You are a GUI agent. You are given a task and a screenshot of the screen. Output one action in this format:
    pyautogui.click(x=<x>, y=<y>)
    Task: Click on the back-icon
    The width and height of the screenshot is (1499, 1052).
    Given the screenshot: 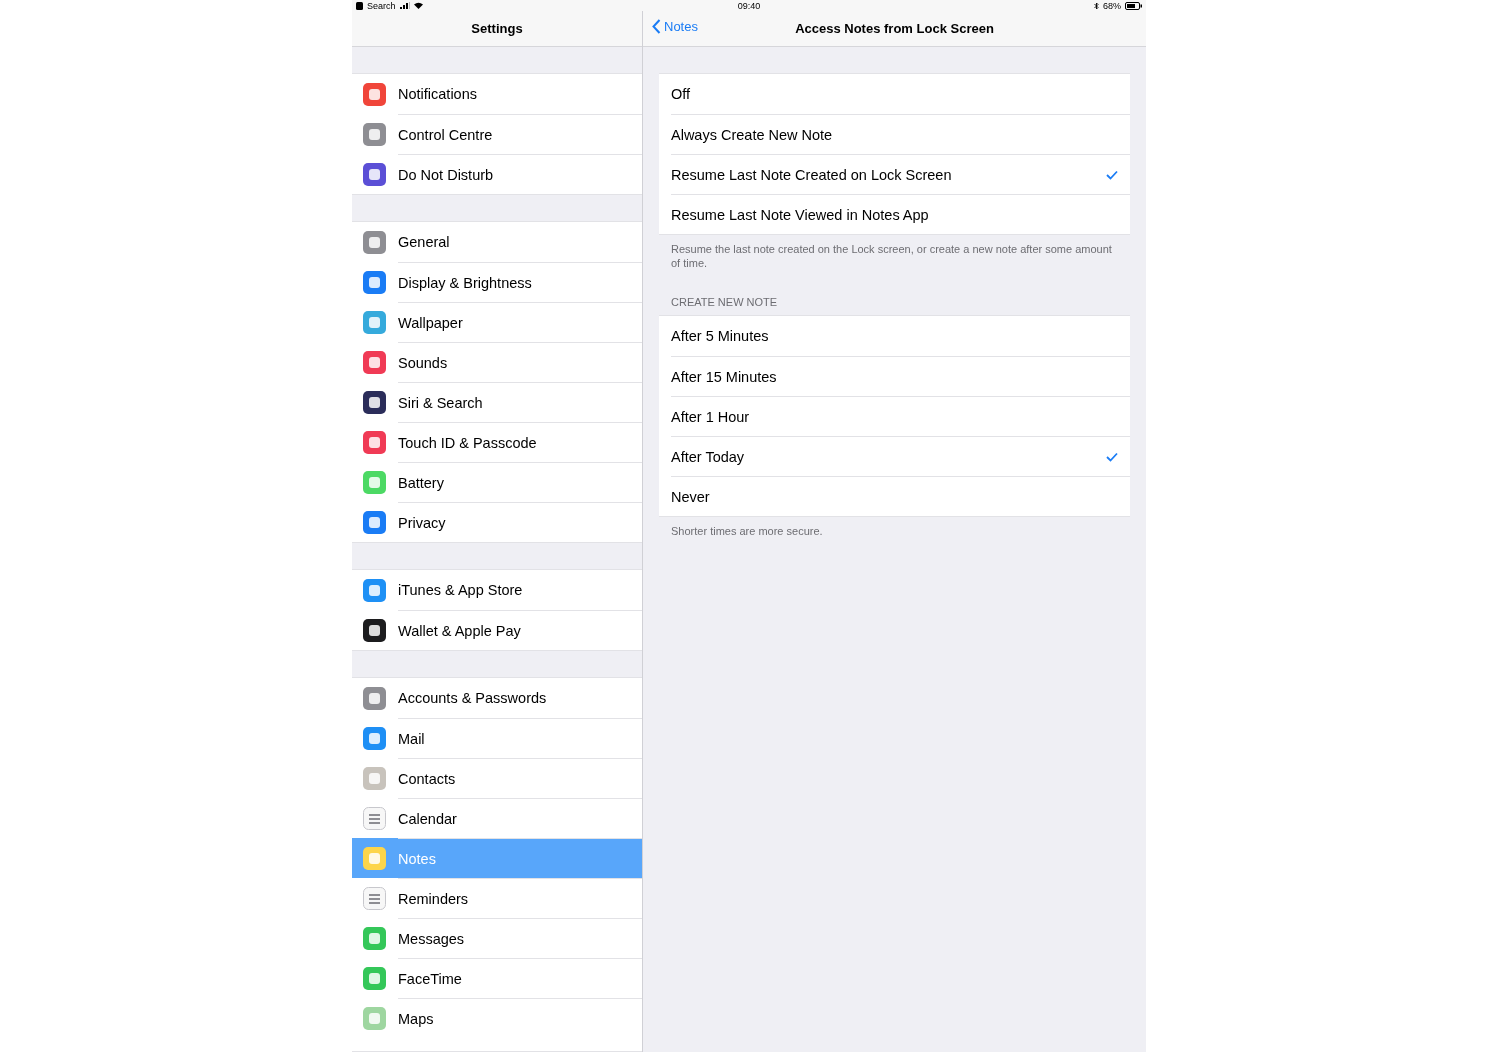 What is the action you would take?
    pyautogui.click(x=359, y=5)
    